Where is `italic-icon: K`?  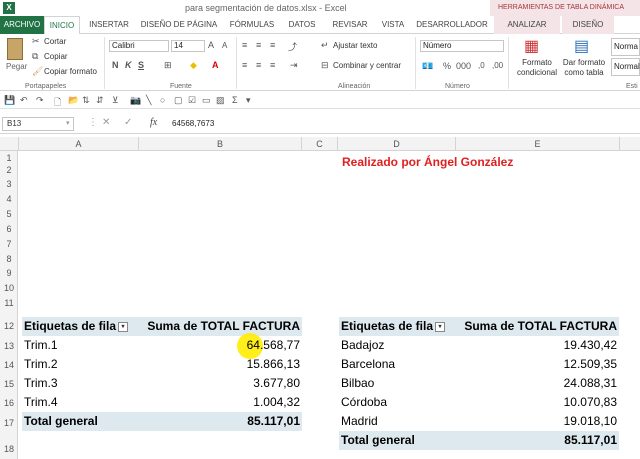
italic-icon: K is located at coordinates (128, 65).